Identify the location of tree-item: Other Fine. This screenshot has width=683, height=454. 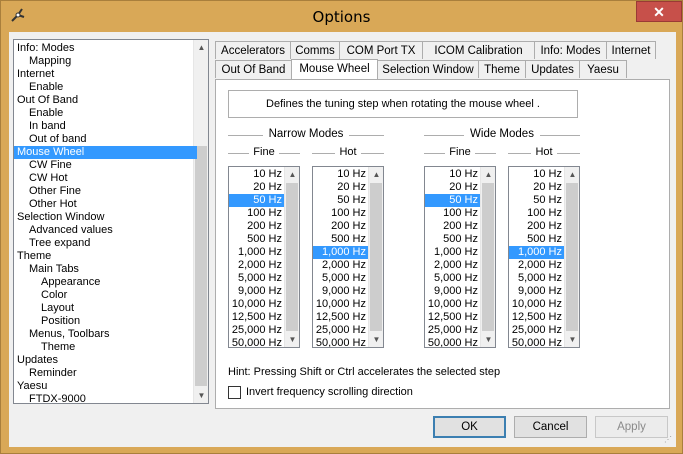
(55, 191).